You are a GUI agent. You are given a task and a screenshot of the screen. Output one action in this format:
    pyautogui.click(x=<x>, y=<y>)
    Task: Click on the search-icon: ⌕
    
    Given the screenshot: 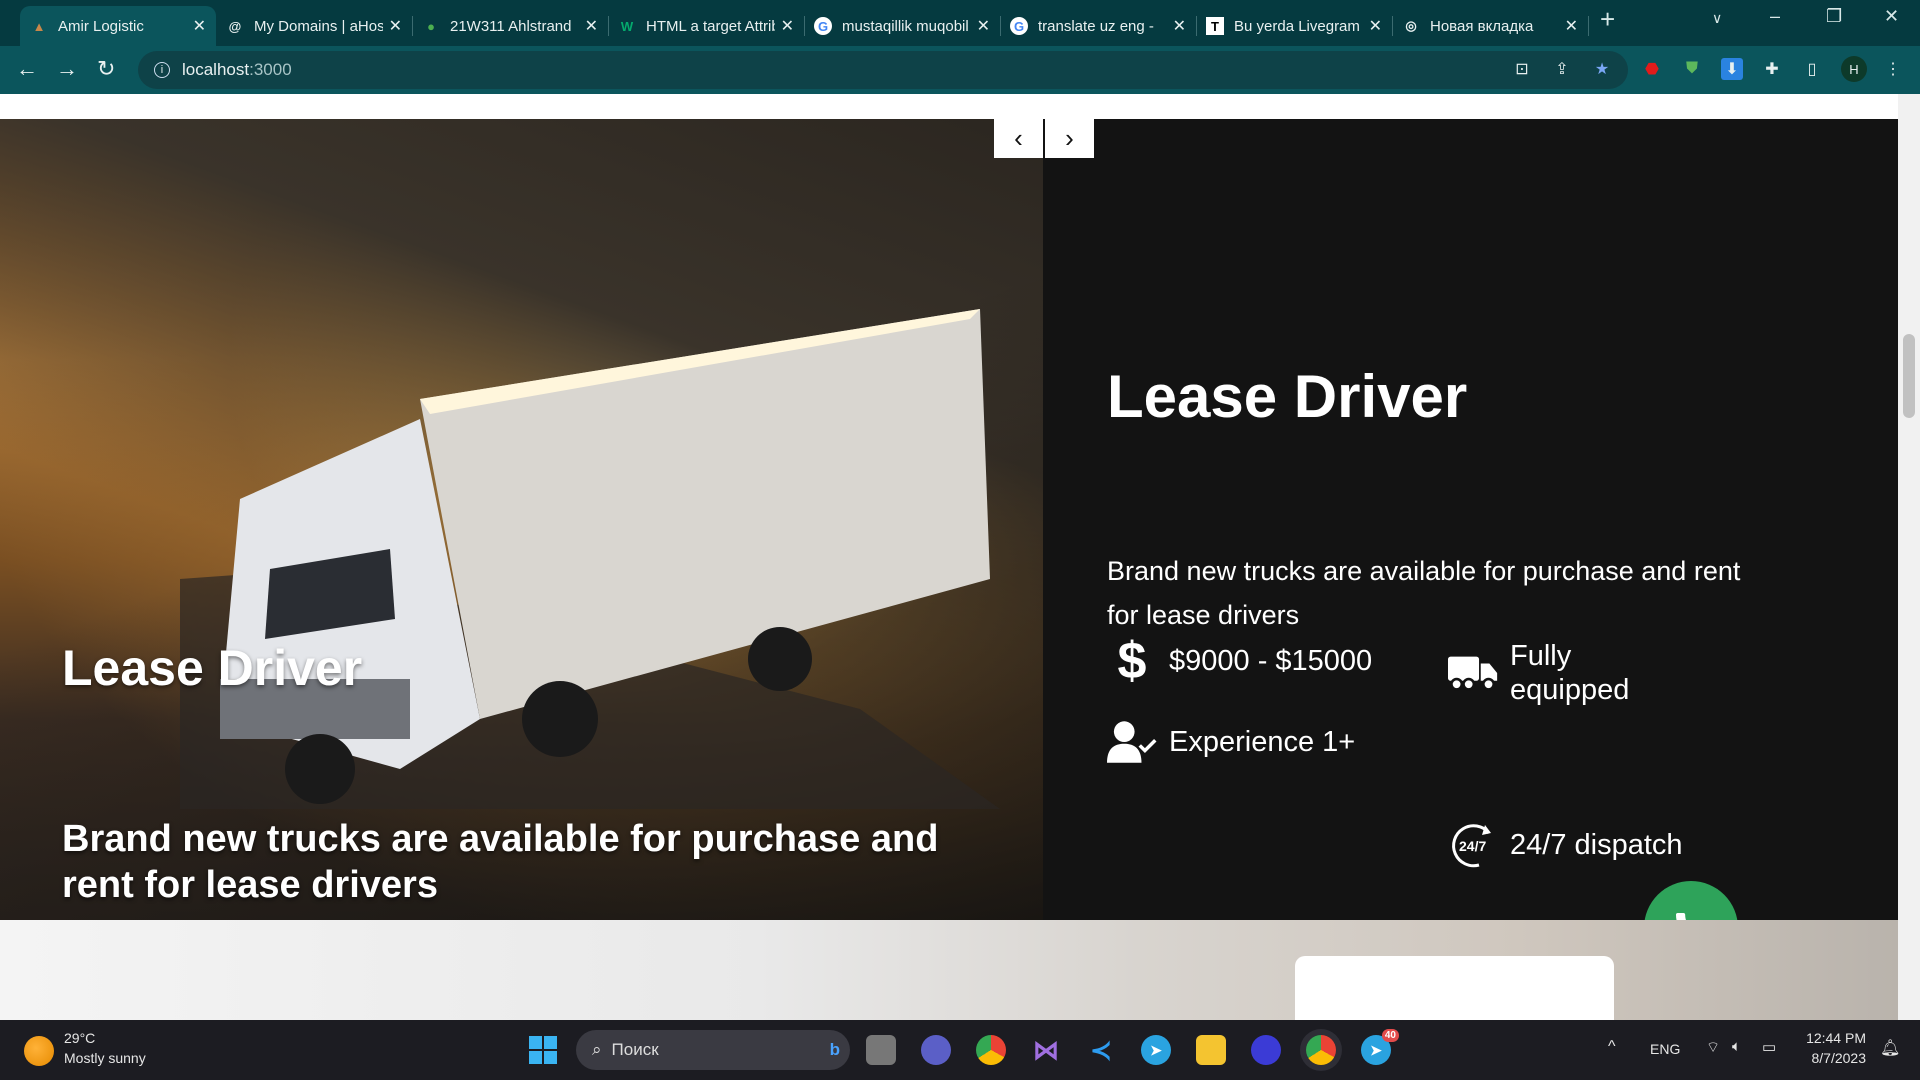 What is the action you would take?
    pyautogui.click(x=597, y=1049)
    